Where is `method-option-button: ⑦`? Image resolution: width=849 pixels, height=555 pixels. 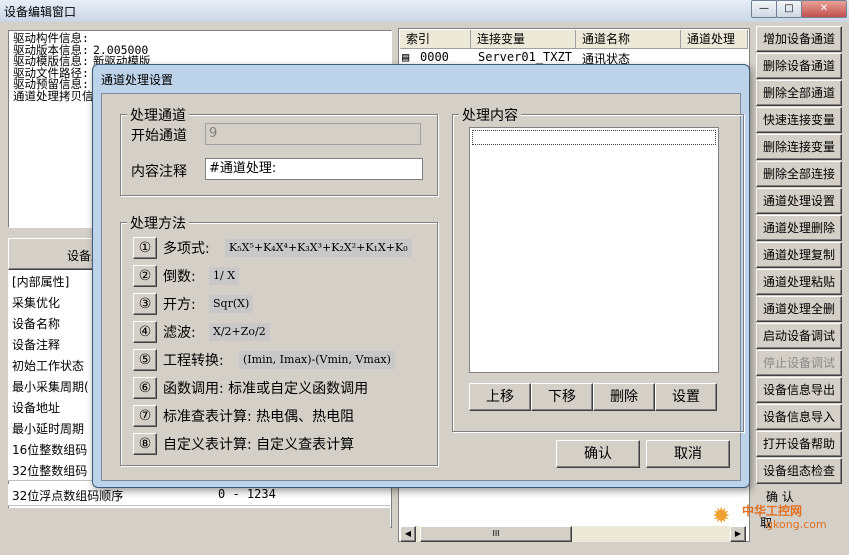
method-option-button: ⑦ is located at coordinates (145, 416).